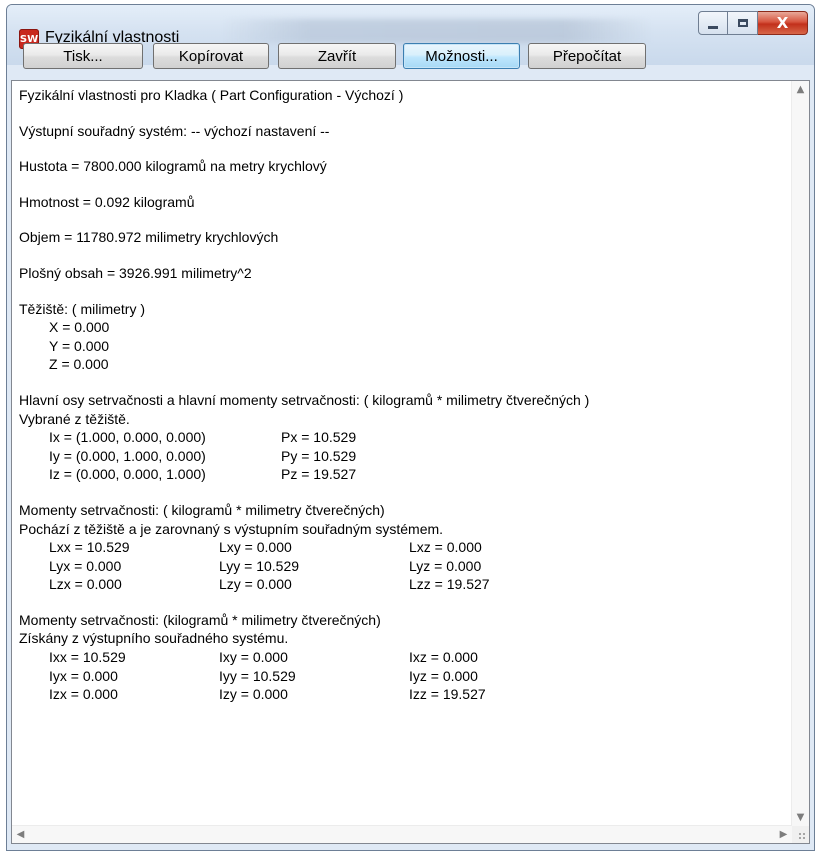 The height and width of the screenshot is (851, 815). Describe the element at coordinates (259, 565) in the screenshot. I see `moment-value: Lyy = 10.529` at that location.